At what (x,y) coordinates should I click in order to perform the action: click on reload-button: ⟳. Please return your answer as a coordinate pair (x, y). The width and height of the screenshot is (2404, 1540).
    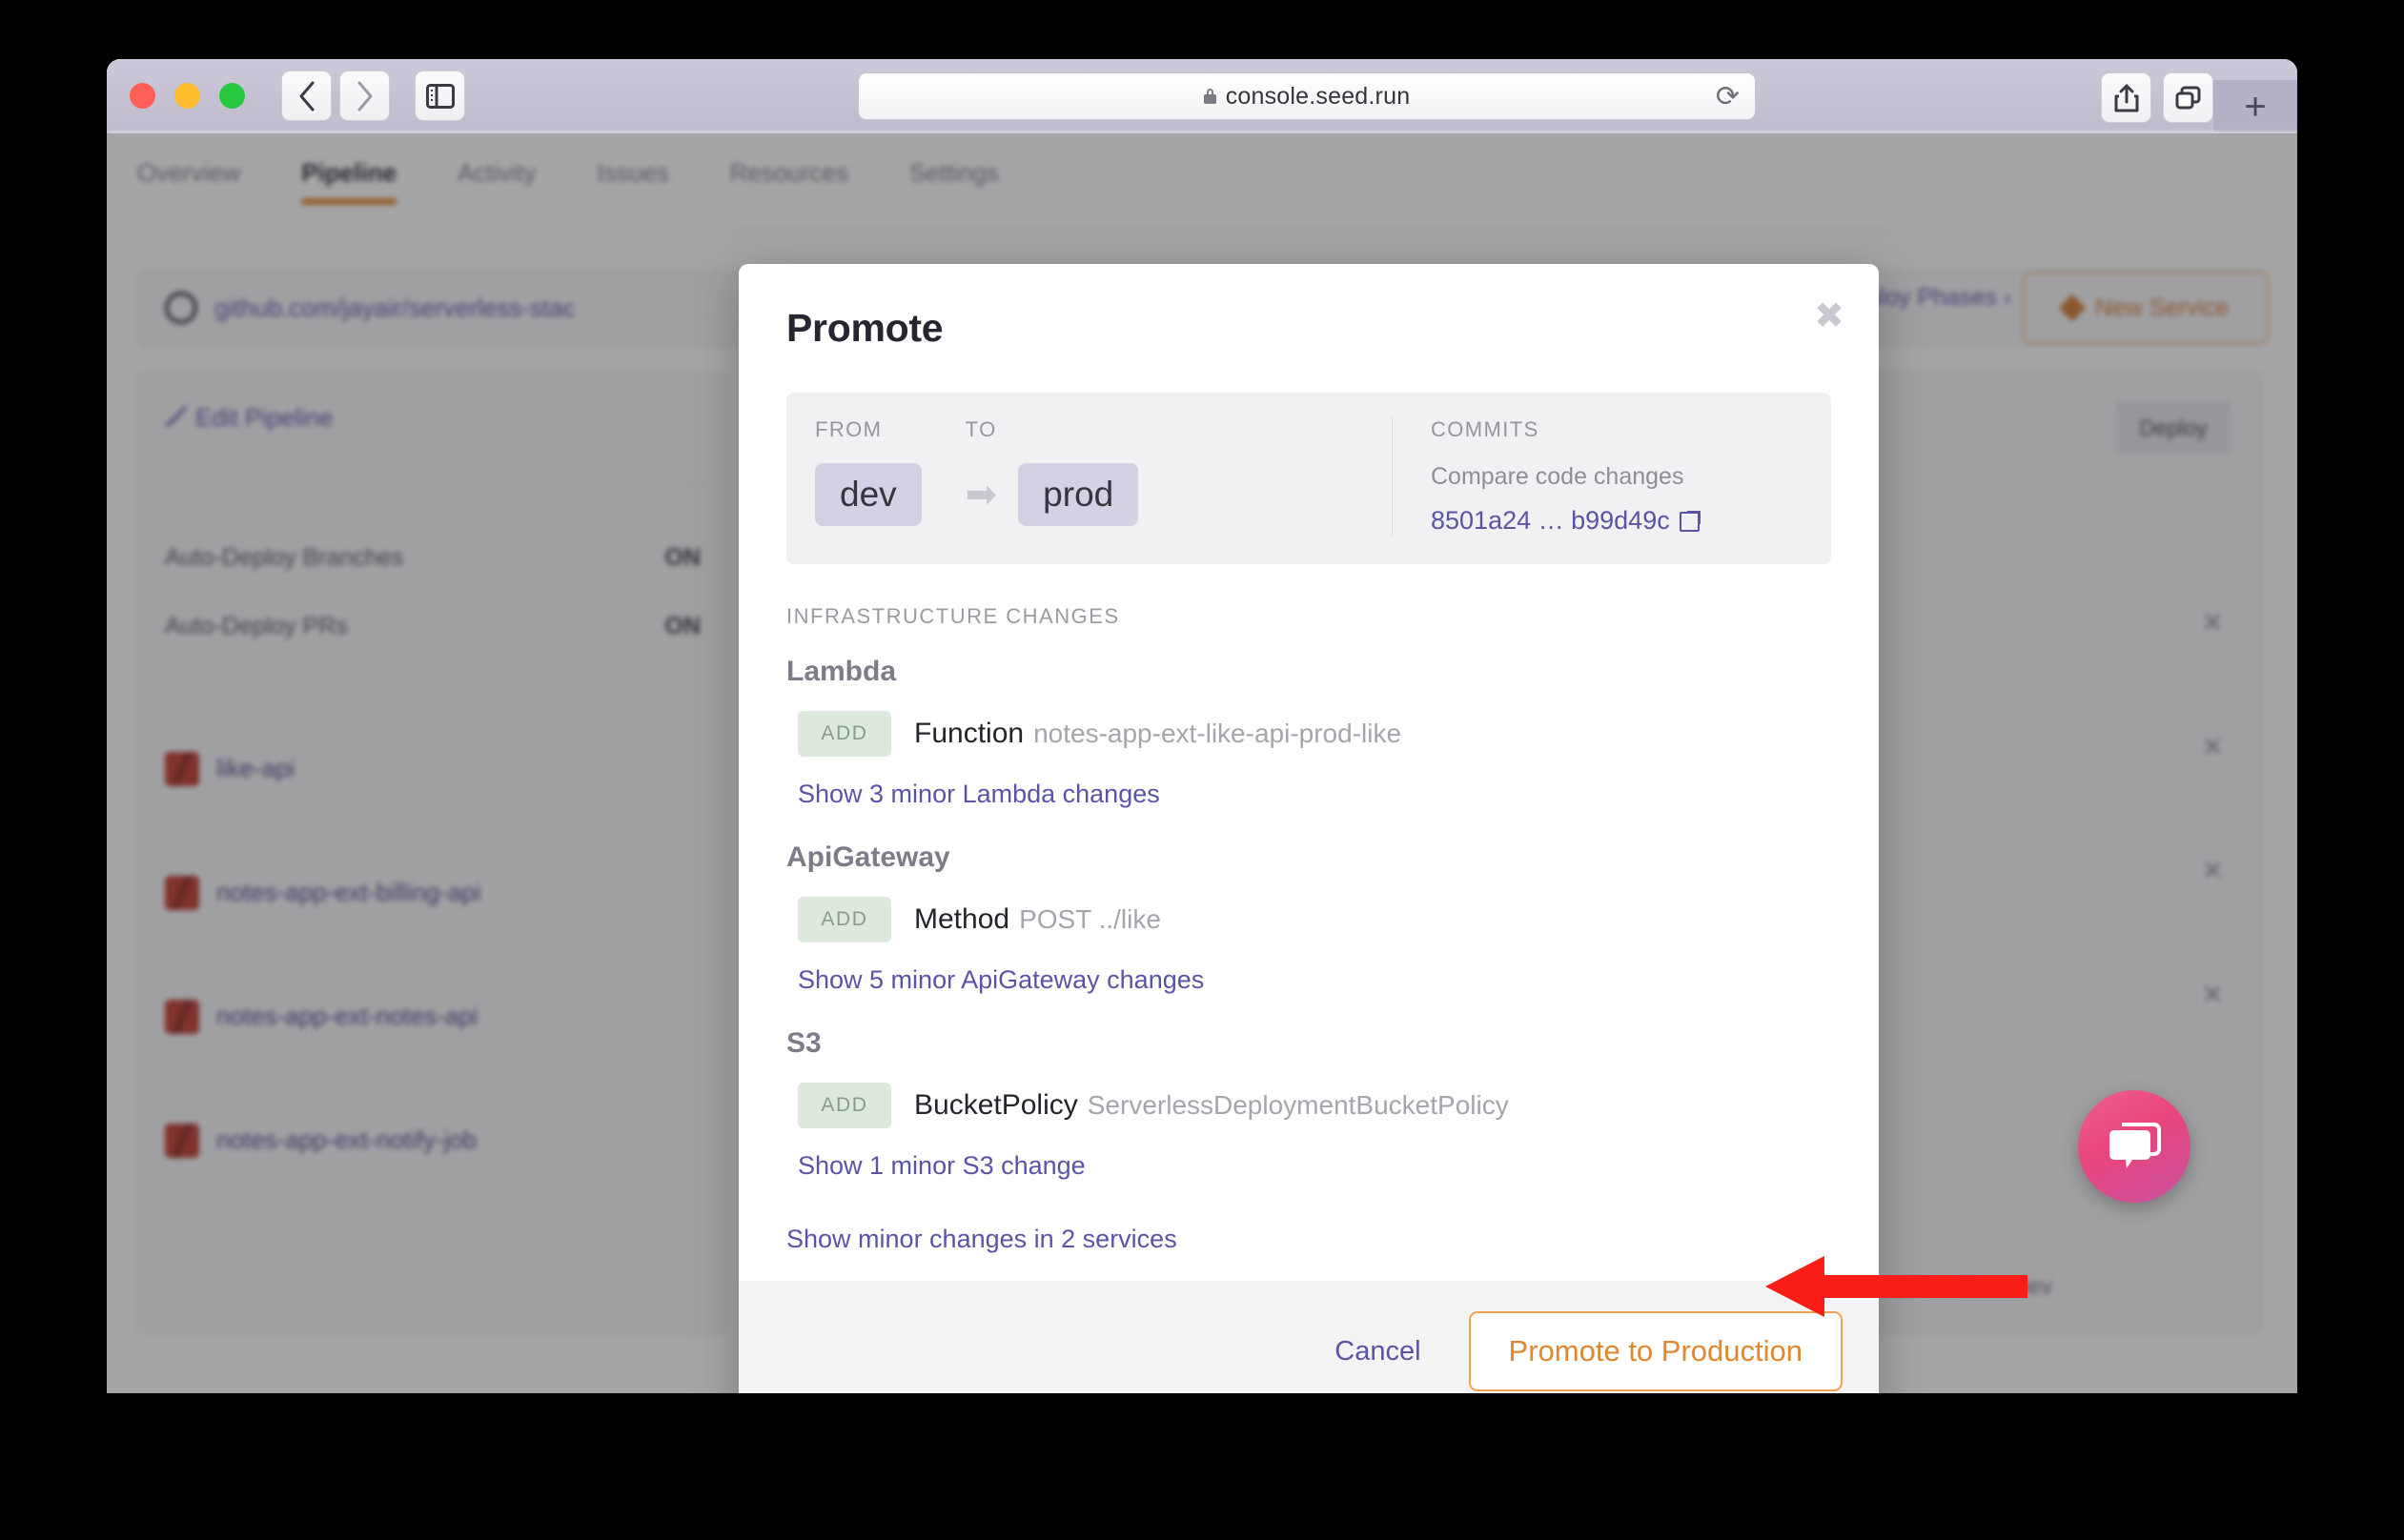
    Looking at the image, I should click on (1728, 97).